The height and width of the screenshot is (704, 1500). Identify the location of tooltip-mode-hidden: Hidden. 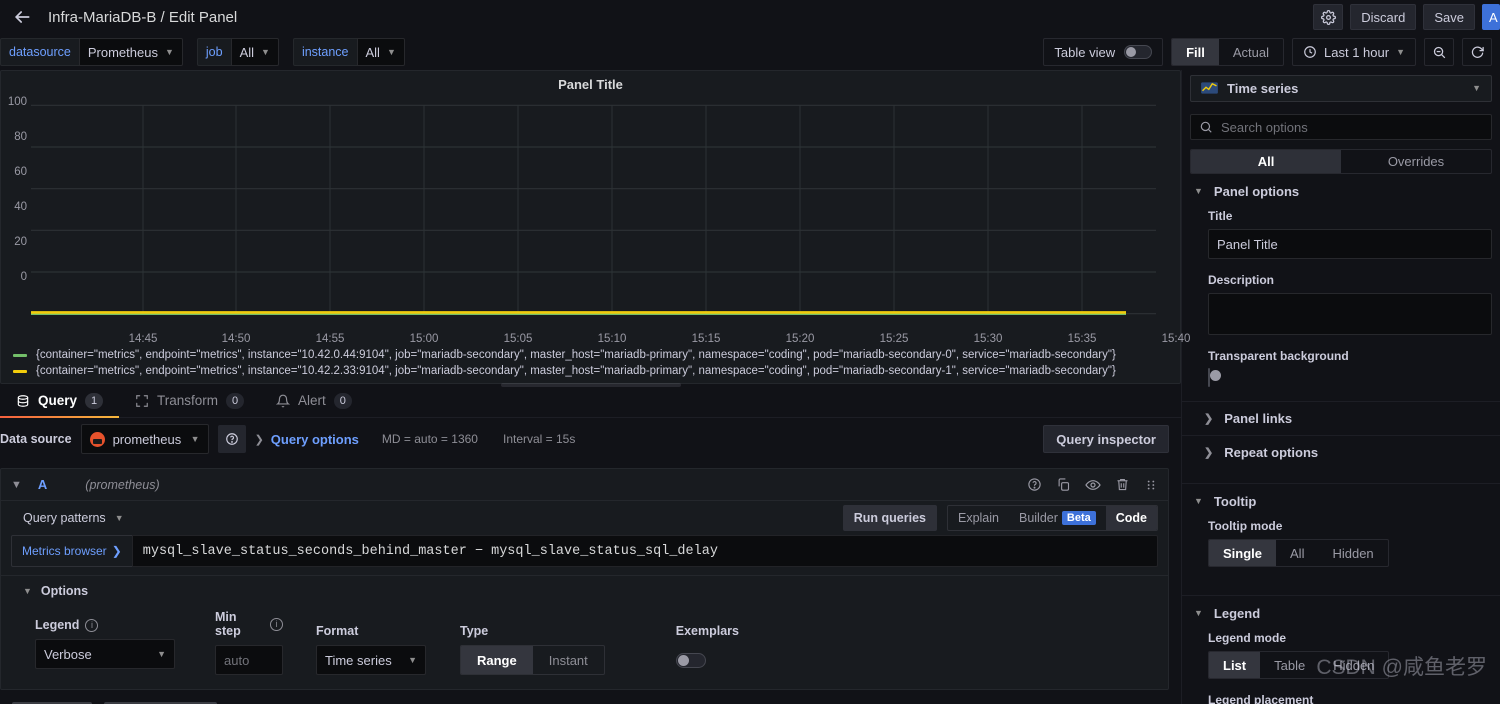
(1352, 553).